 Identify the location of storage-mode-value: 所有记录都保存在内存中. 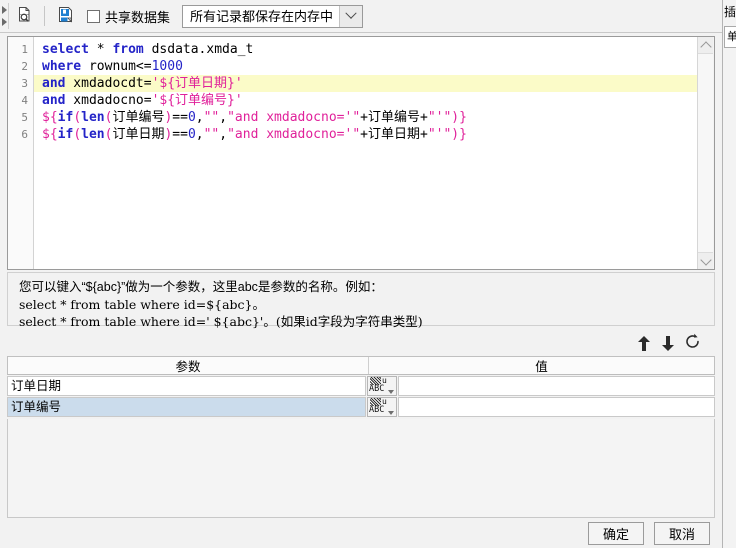
(262, 16).